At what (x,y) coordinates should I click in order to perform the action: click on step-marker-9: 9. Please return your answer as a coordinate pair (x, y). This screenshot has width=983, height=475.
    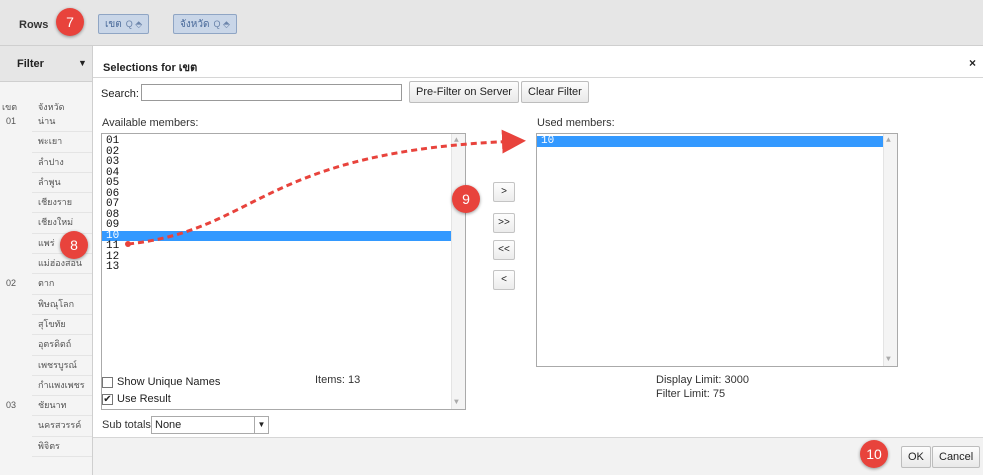
    Looking at the image, I should click on (466, 199).